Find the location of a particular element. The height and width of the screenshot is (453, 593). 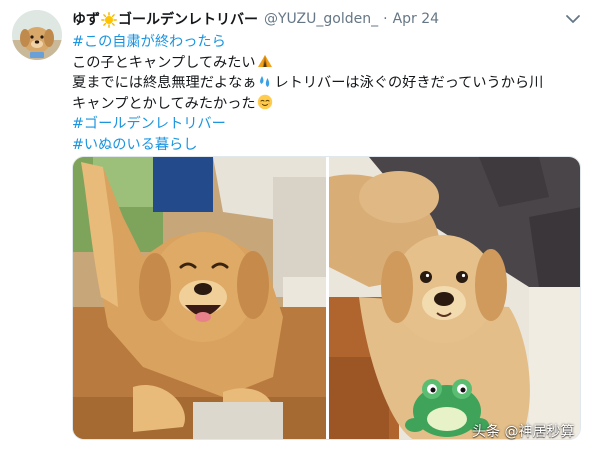

tweet-line: 夏までには終息無理だよなぁ レトリバーは泳ぐの好きだっていうから川 is located at coordinates (327, 83).